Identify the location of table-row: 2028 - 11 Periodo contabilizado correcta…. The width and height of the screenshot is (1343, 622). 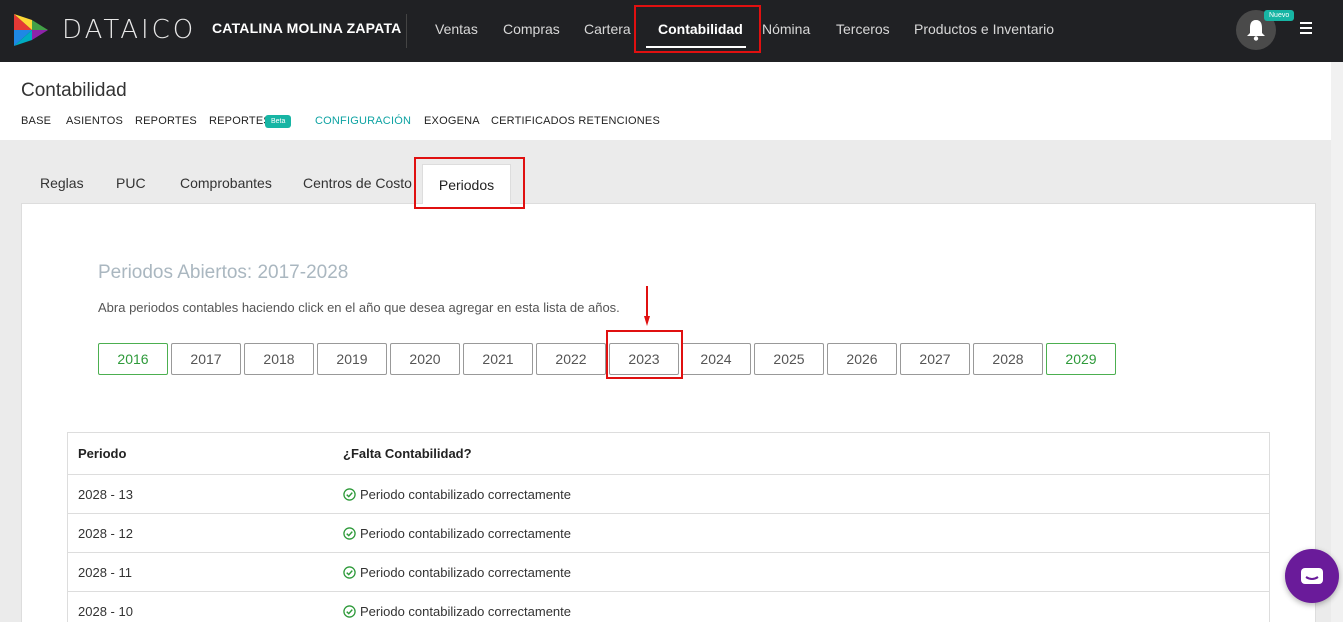
(668, 571).